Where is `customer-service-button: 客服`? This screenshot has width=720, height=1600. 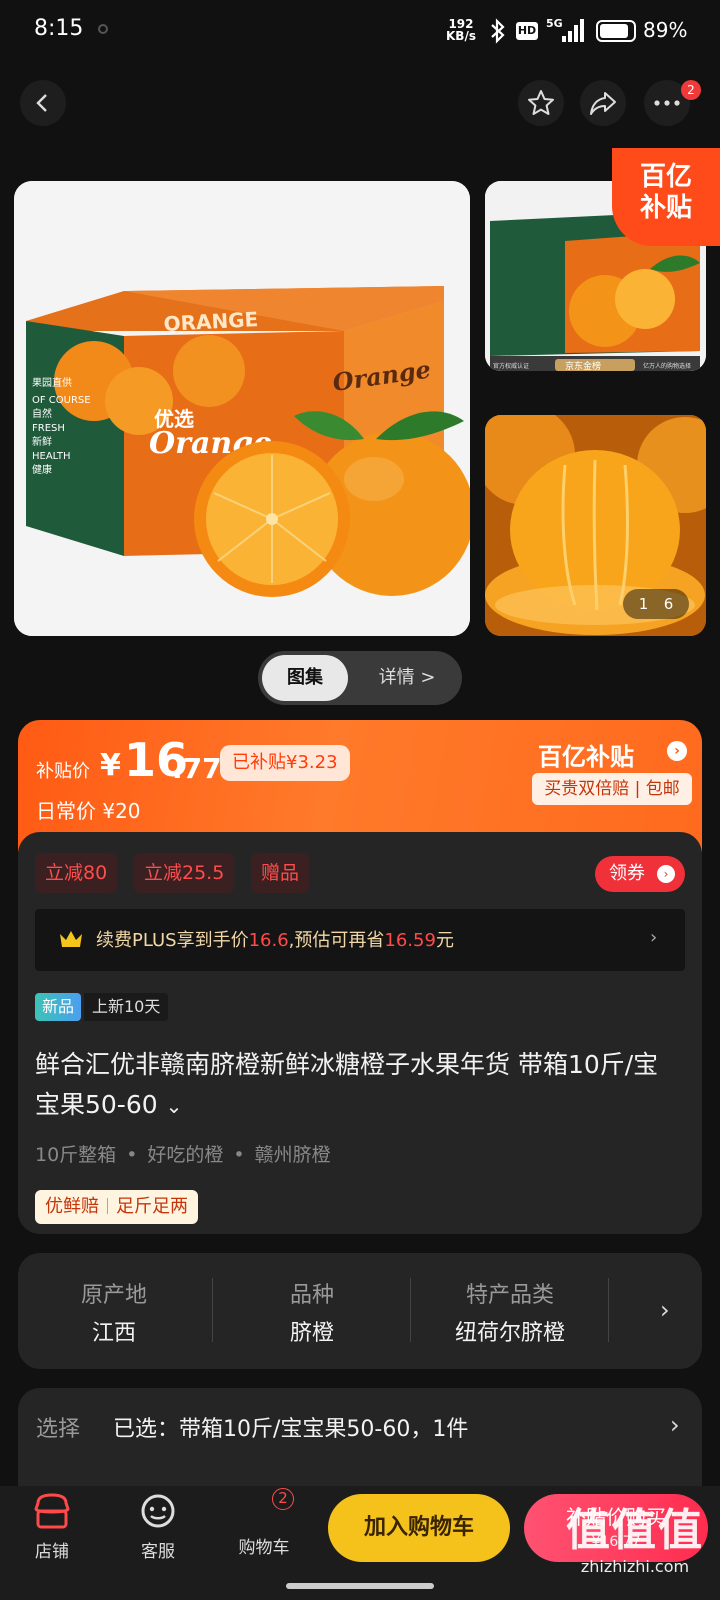 customer-service-button: 客服 is located at coordinates (158, 1527).